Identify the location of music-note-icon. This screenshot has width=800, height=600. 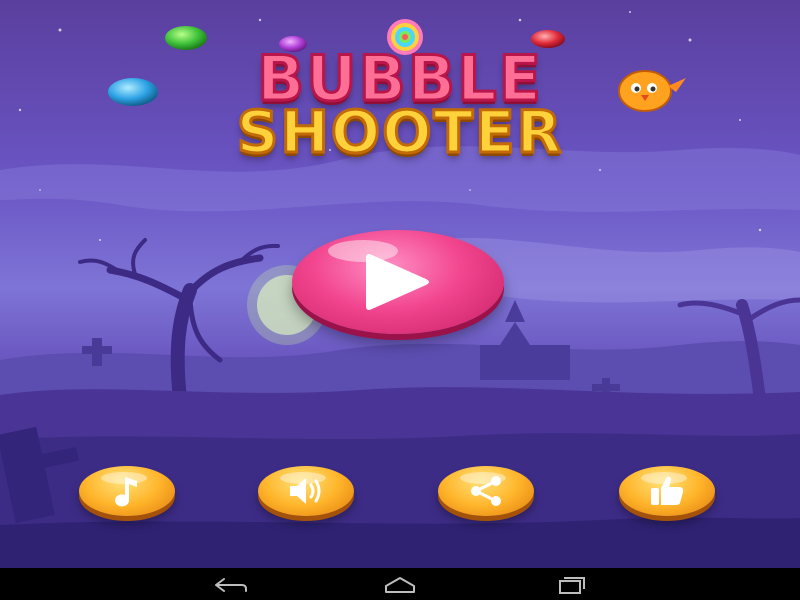
(126, 492).